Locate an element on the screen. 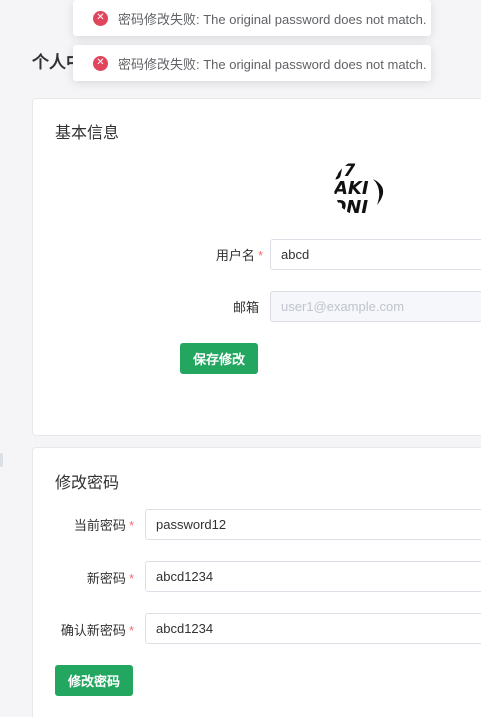  username-label-text: 用户名 is located at coordinates (235, 255).